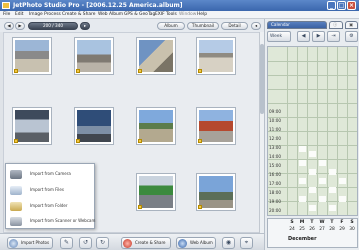  What do you see at coordinates (303, 36) in the screenshot?
I see `prev-week-button: ◀` at bounding box center [303, 36].